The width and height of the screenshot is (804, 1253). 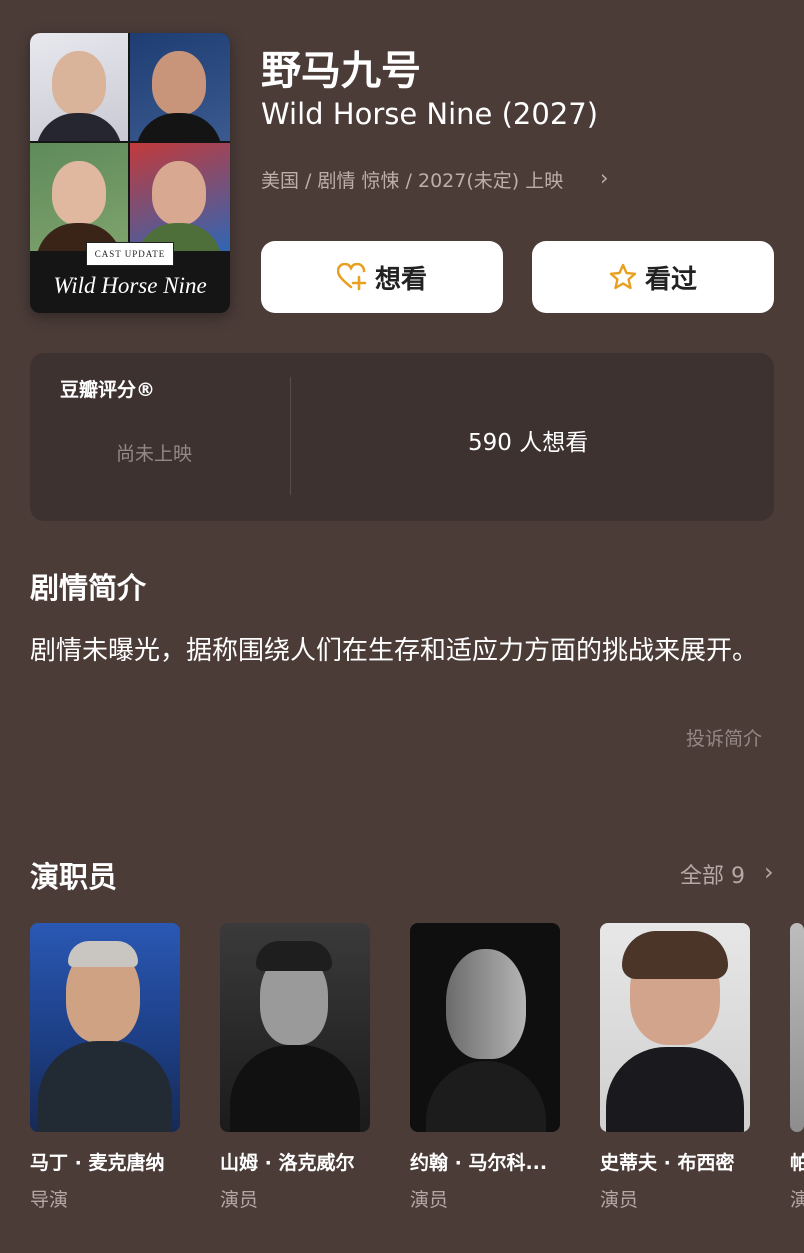 What do you see at coordinates (670, 279) in the screenshot?
I see `watched-label: 看过` at bounding box center [670, 279].